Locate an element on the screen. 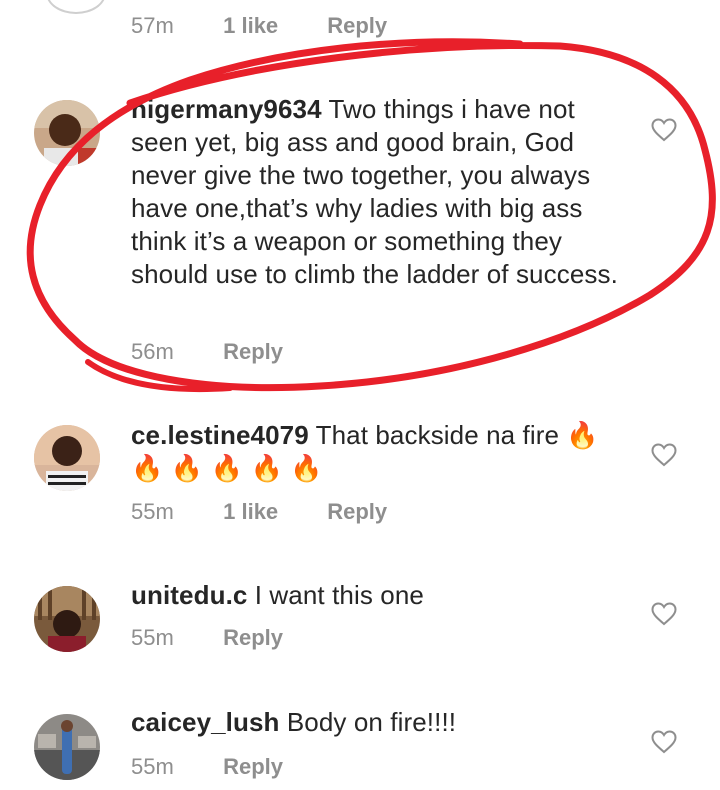  comment-text: That backside na fire is located at coordinates (437, 435).